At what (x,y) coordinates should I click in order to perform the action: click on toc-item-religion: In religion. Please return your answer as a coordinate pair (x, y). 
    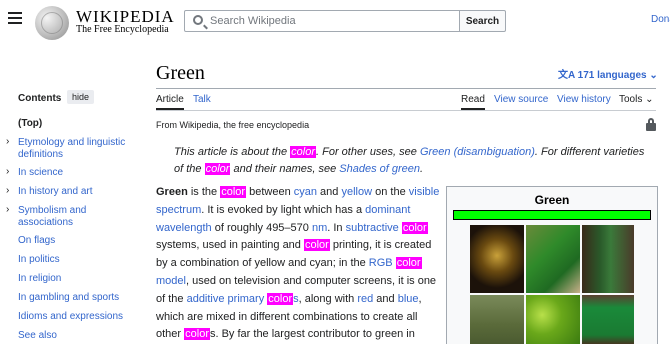
    Looking at the image, I should click on (74, 279).